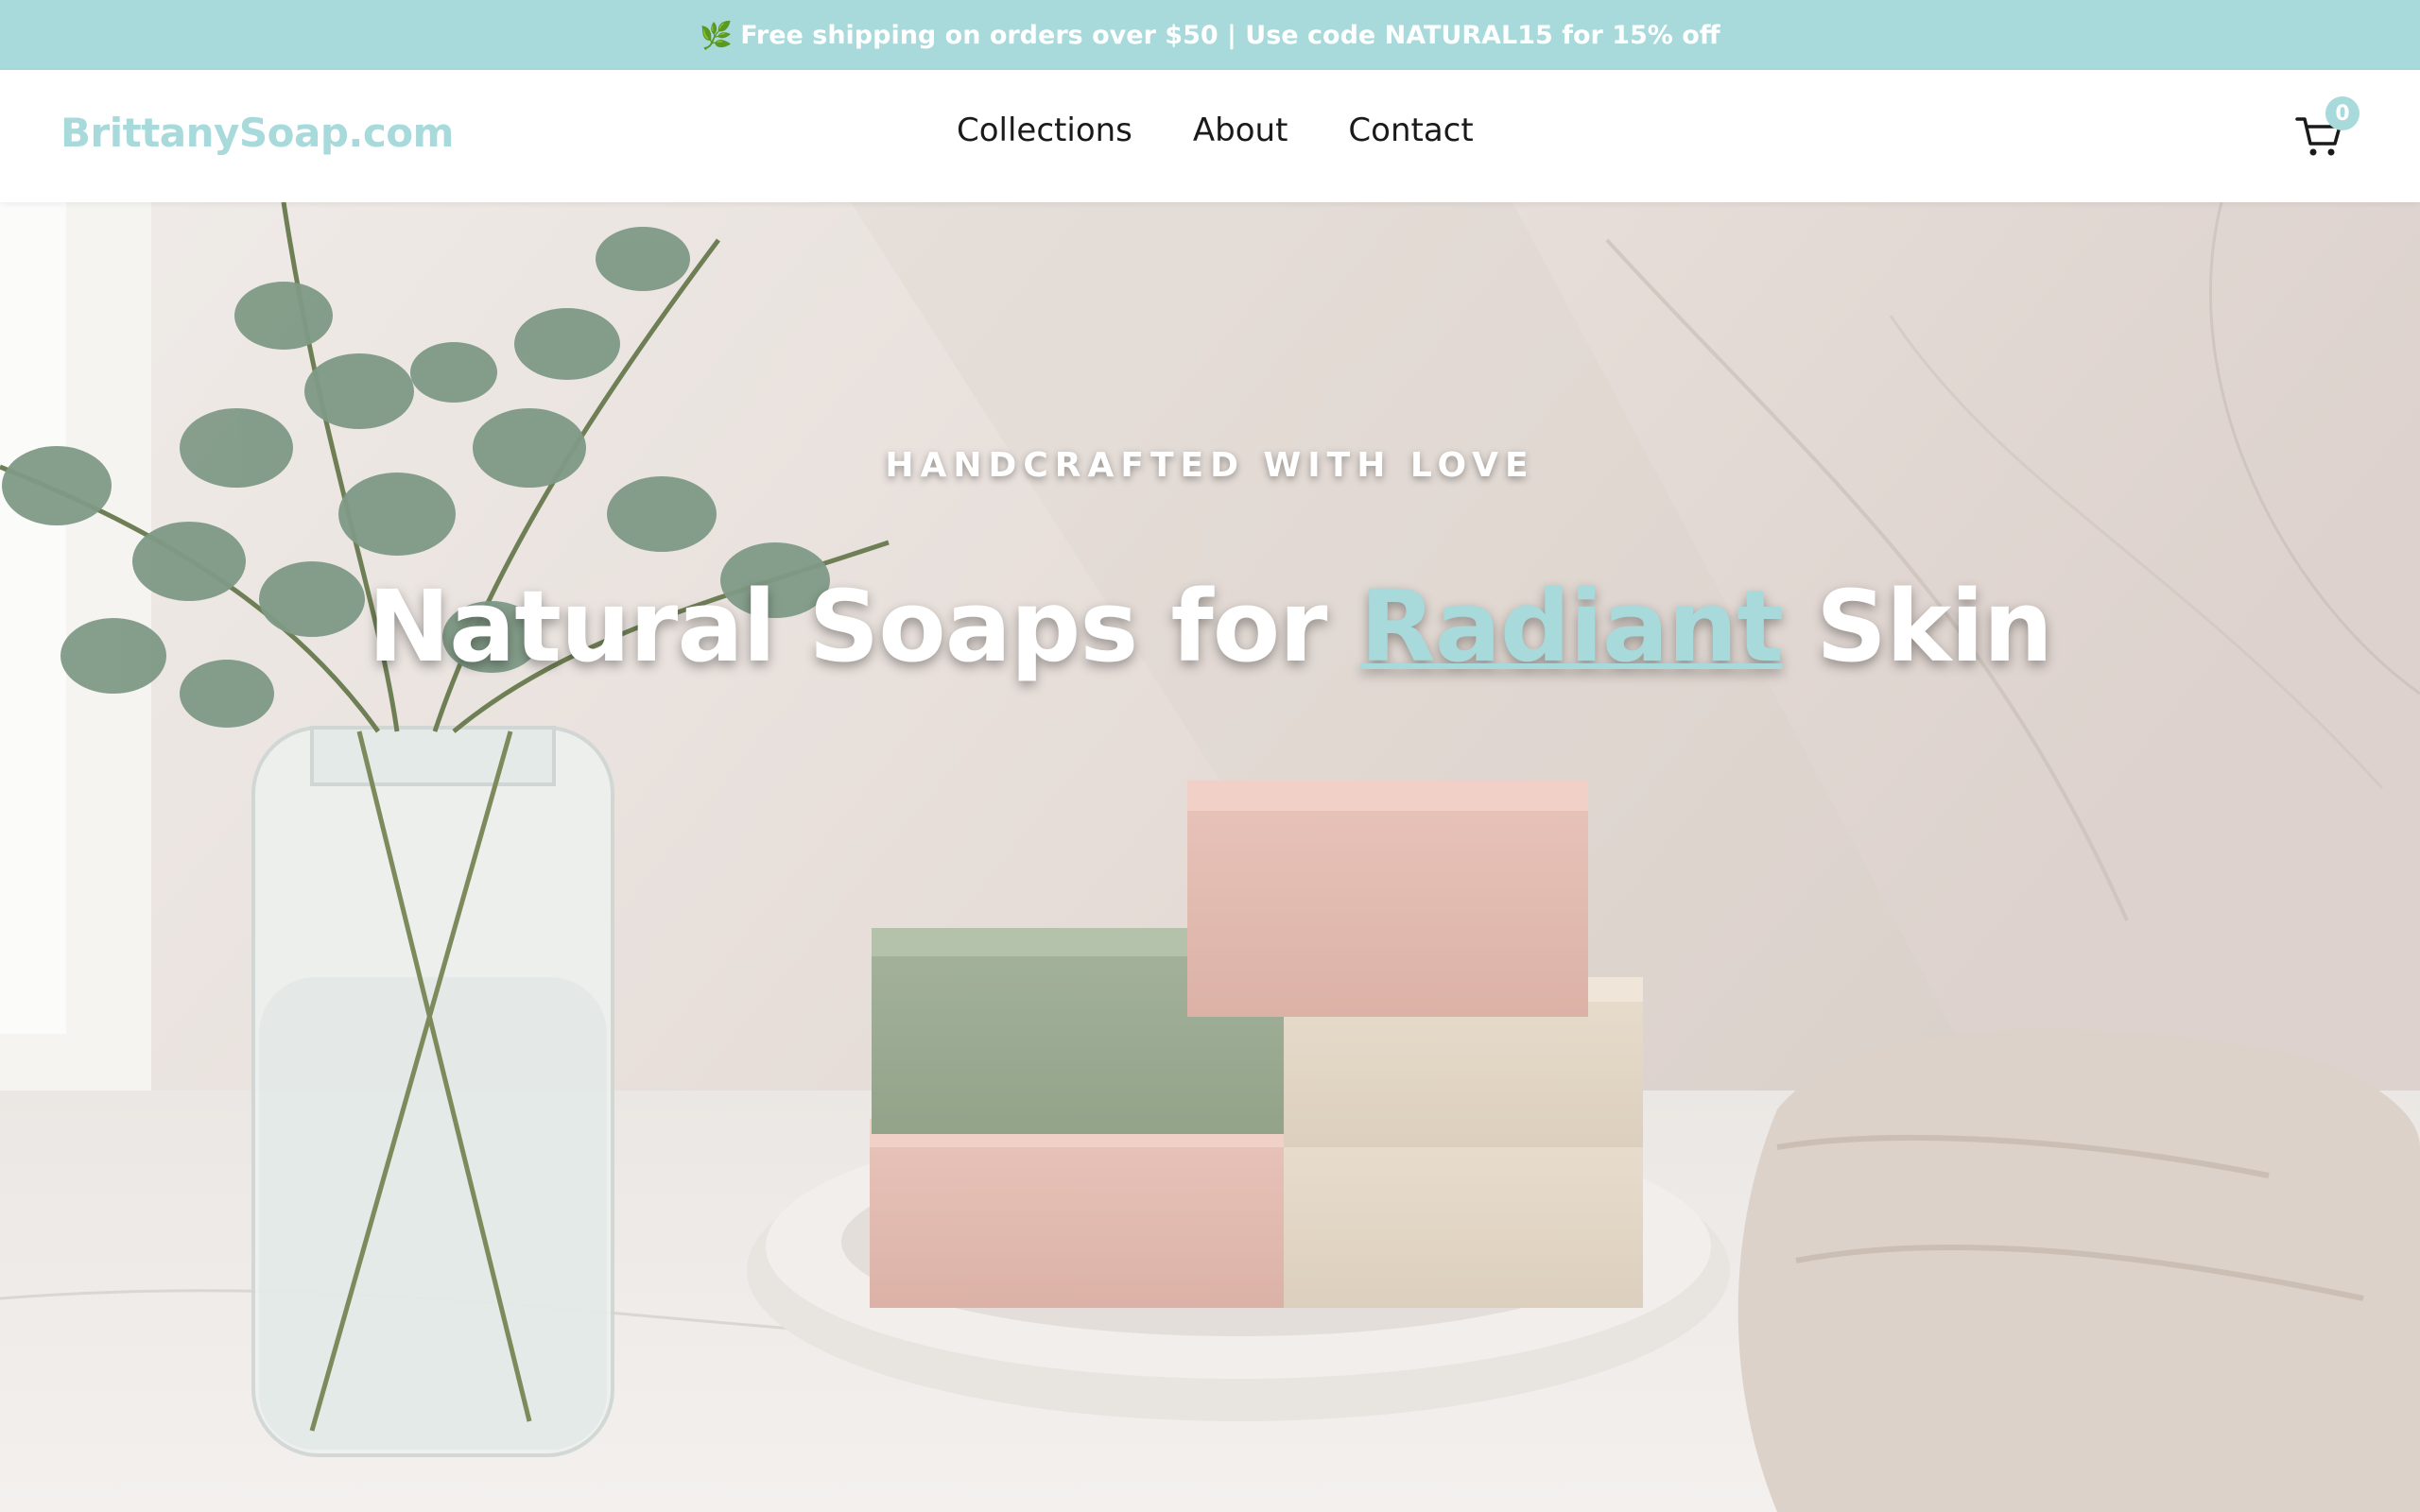  Describe the element at coordinates (1240, 130) in the screenshot. I see `nav-about: About` at that location.